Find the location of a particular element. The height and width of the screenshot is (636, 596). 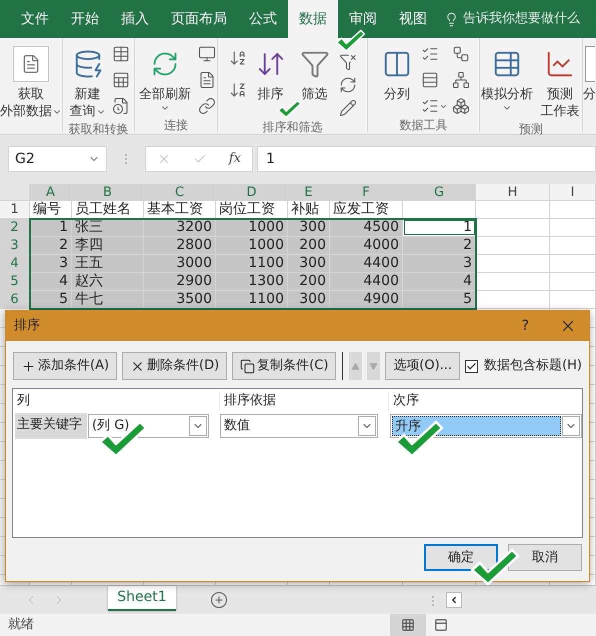

column-header: H is located at coordinates (513, 192).